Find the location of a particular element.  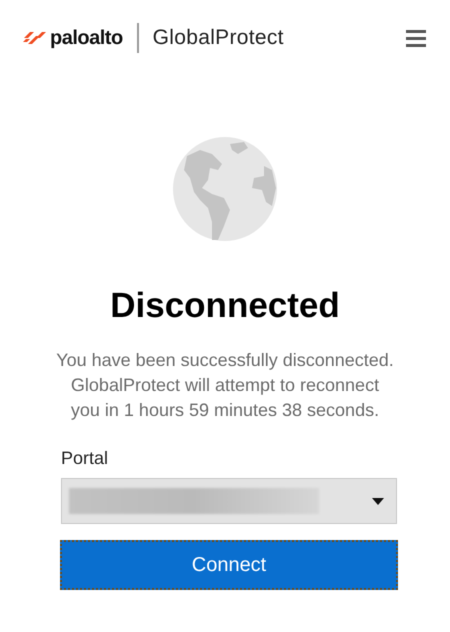

product-name: GlobalProtect is located at coordinates (218, 38).